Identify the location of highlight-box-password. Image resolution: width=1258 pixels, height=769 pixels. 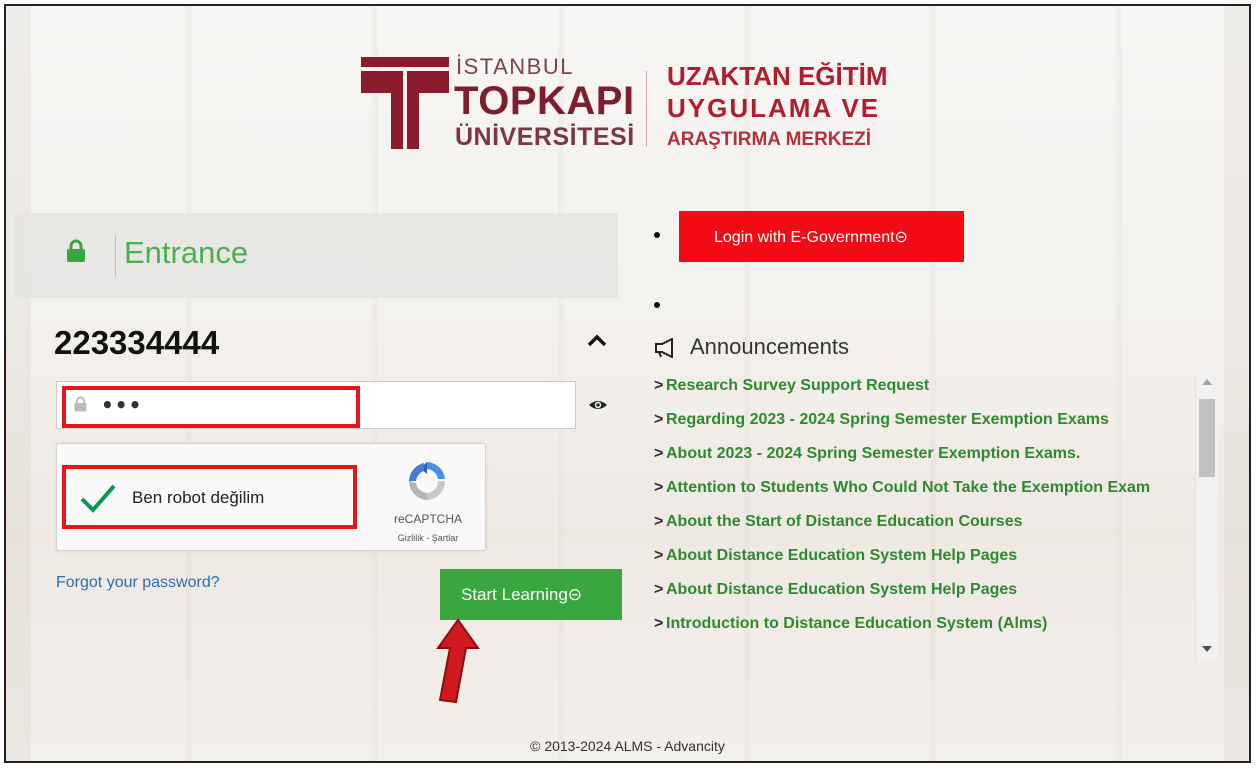
(211, 407).